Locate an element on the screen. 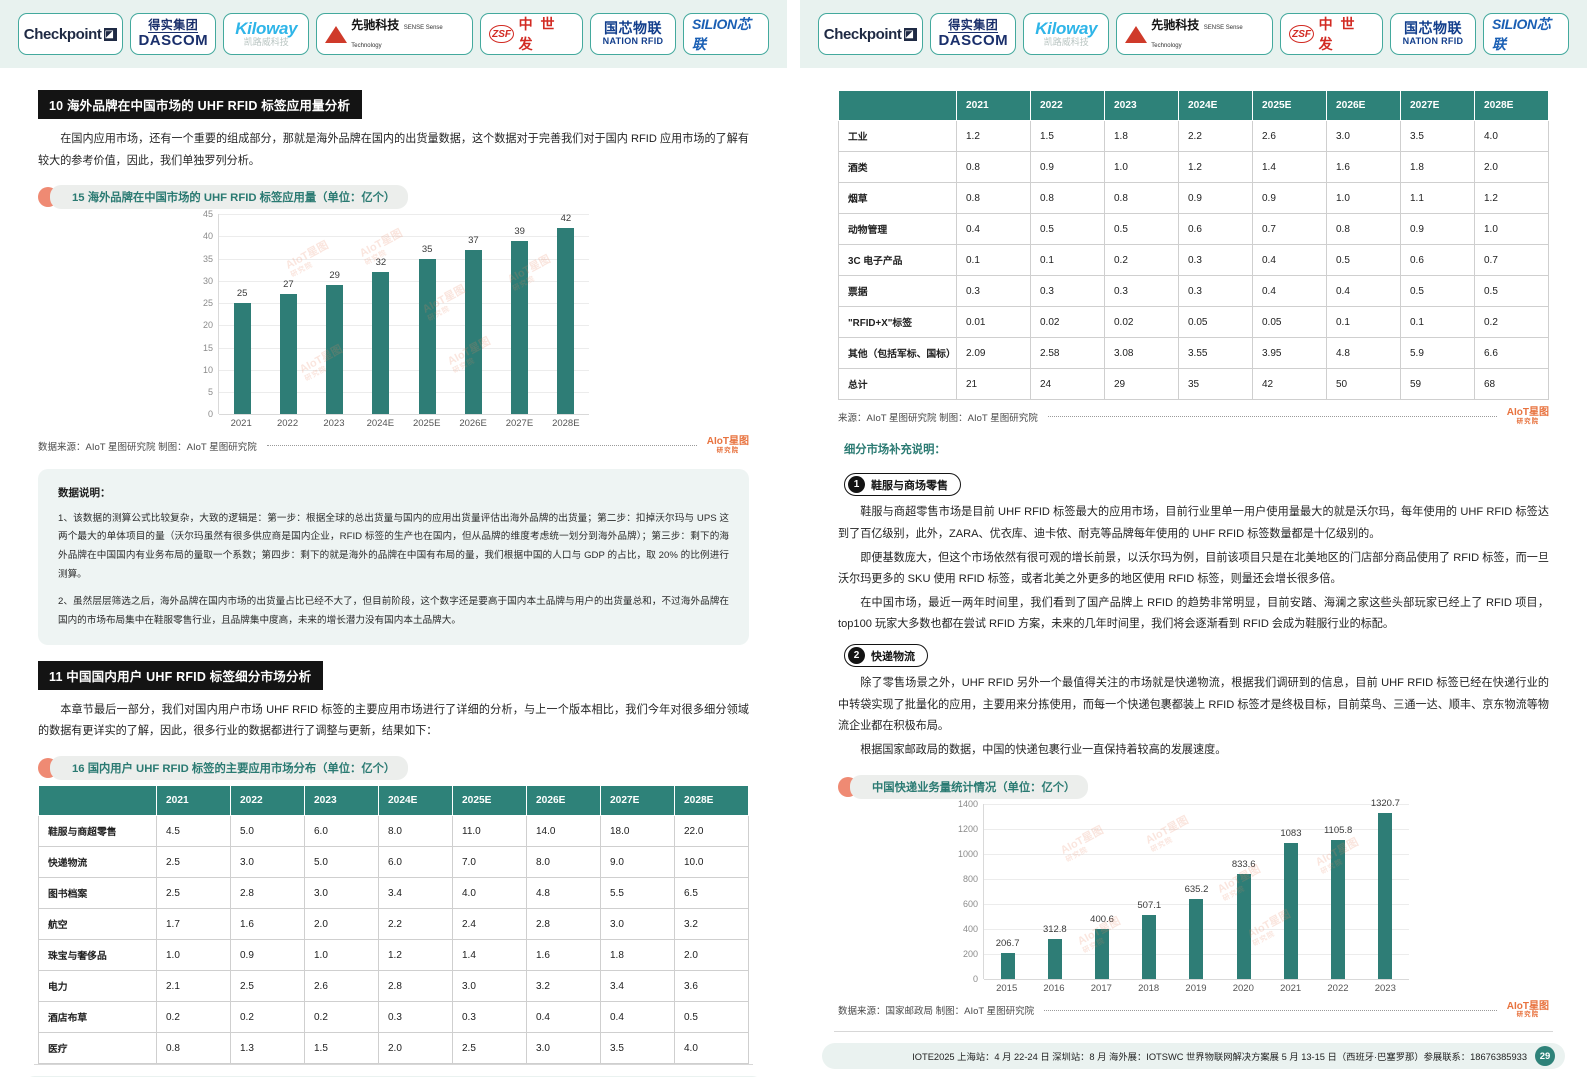 This screenshot has height=1077, width=1587. figure-express-source-text: 数据来源：国家邮政局 制图：AIoT 星图研究院 is located at coordinates (936, 1012).